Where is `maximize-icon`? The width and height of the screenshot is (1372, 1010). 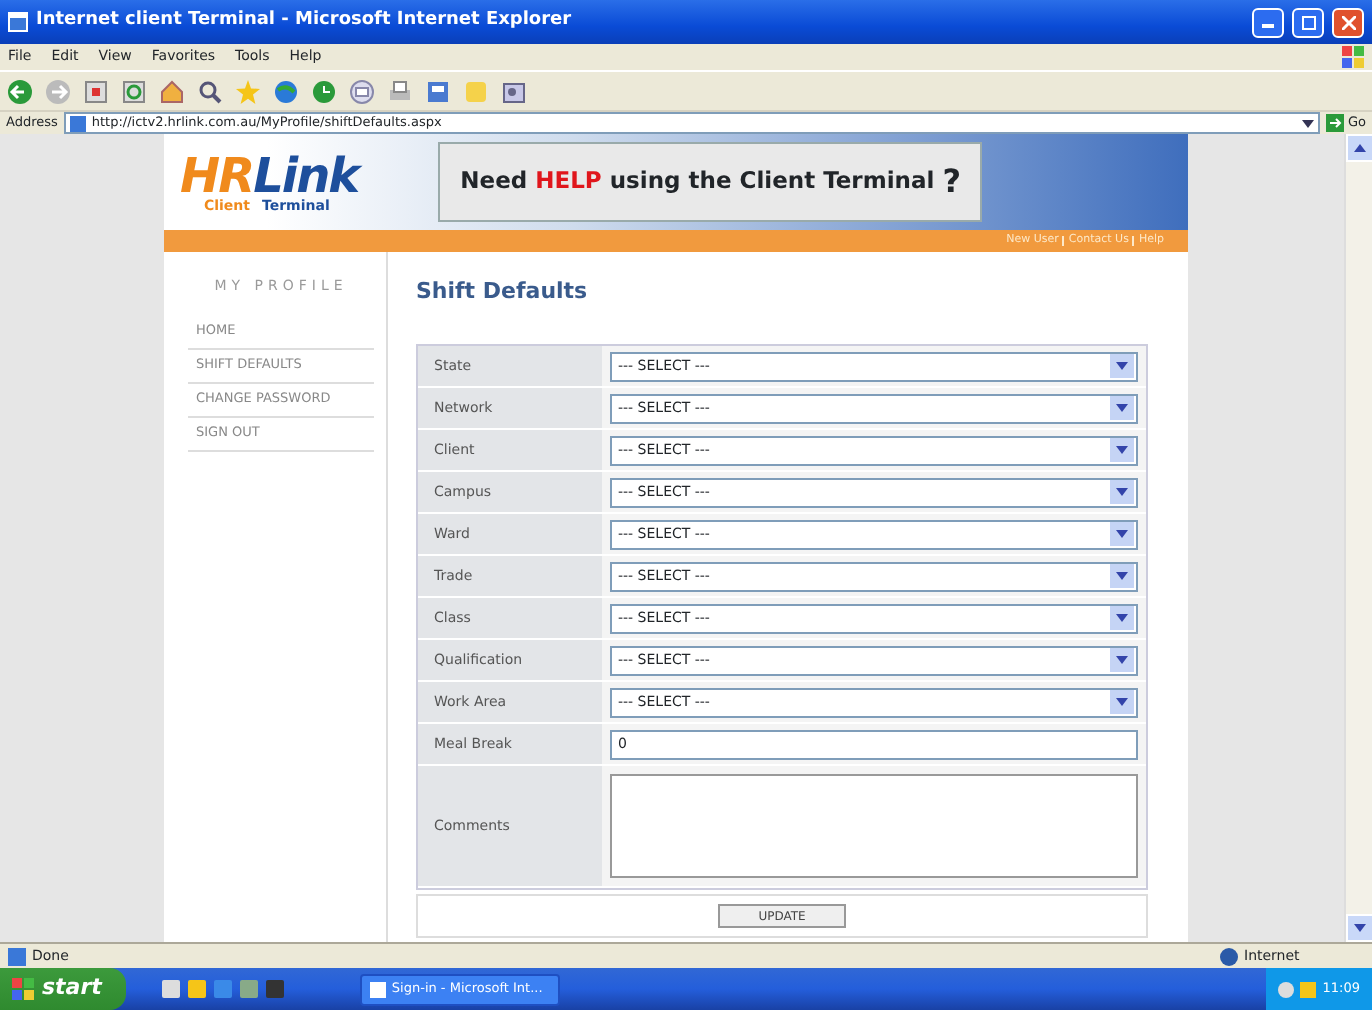
maximize-icon is located at coordinates (1308, 22).